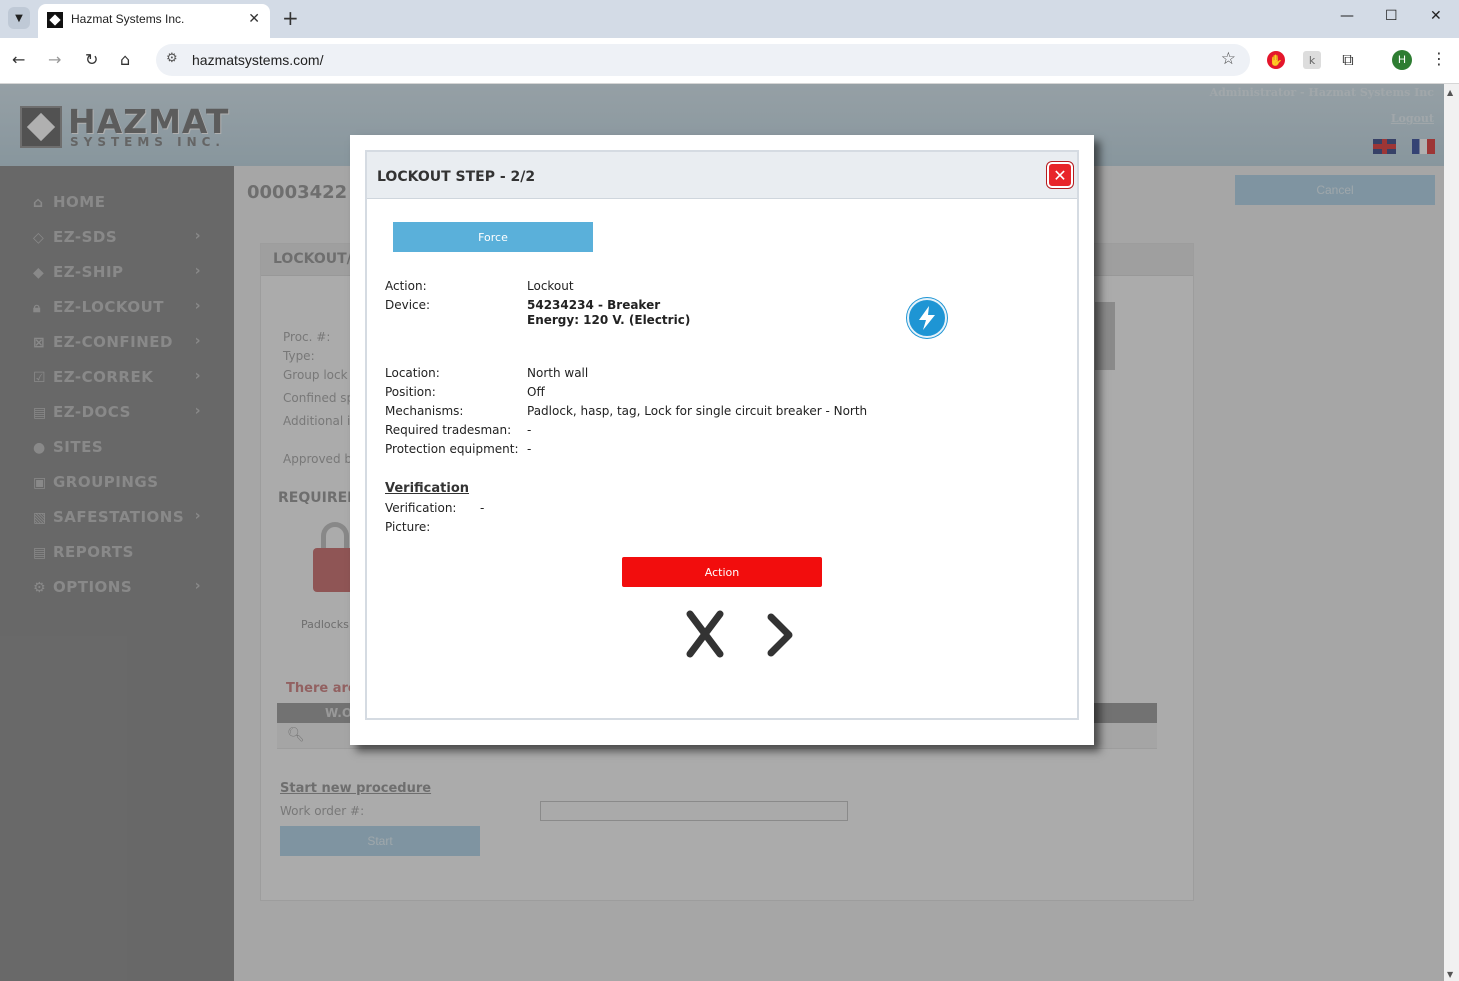 The image size is (1459, 981). What do you see at coordinates (1450, 92) in the screenshot?
I see `scroll-up-icon: ▲` at bounding box center [1450, 92].